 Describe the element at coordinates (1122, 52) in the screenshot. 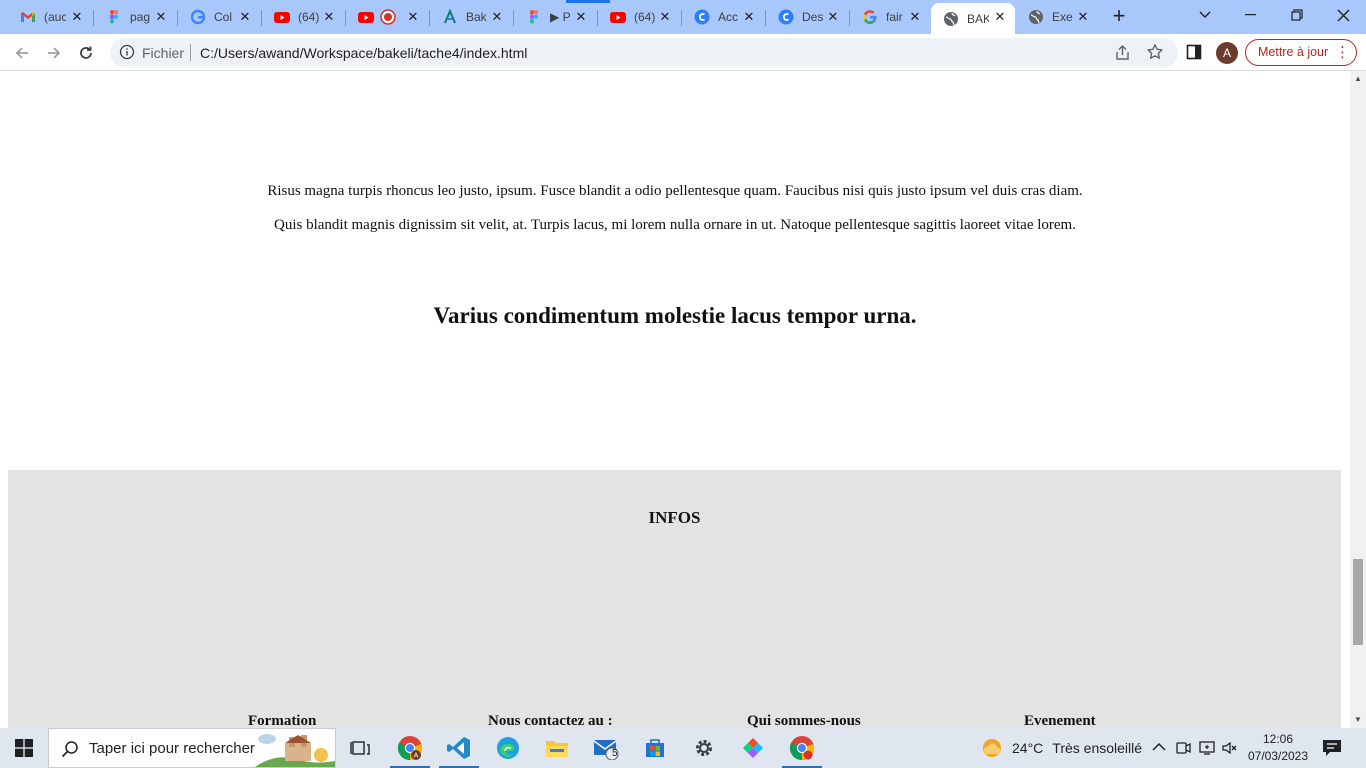

I see `share-icon` at that location.